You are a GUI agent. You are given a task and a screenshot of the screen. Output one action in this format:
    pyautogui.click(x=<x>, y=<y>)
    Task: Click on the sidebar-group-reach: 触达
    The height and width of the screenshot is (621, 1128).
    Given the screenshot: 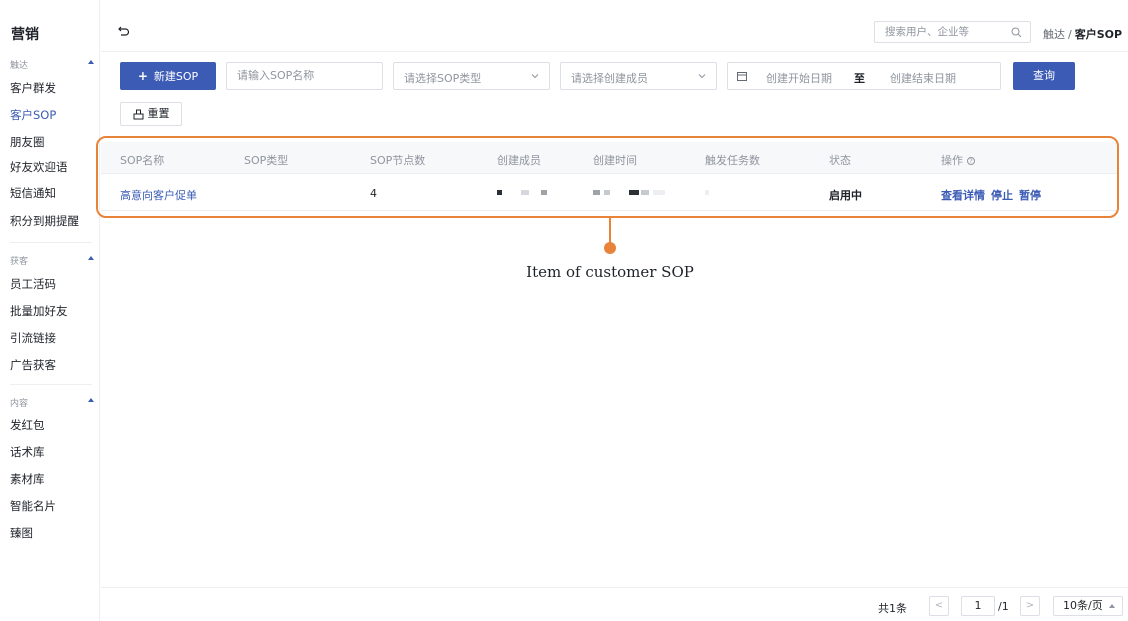 What is the action you would take?
    pyautogui.click(x=52, y=65)
    